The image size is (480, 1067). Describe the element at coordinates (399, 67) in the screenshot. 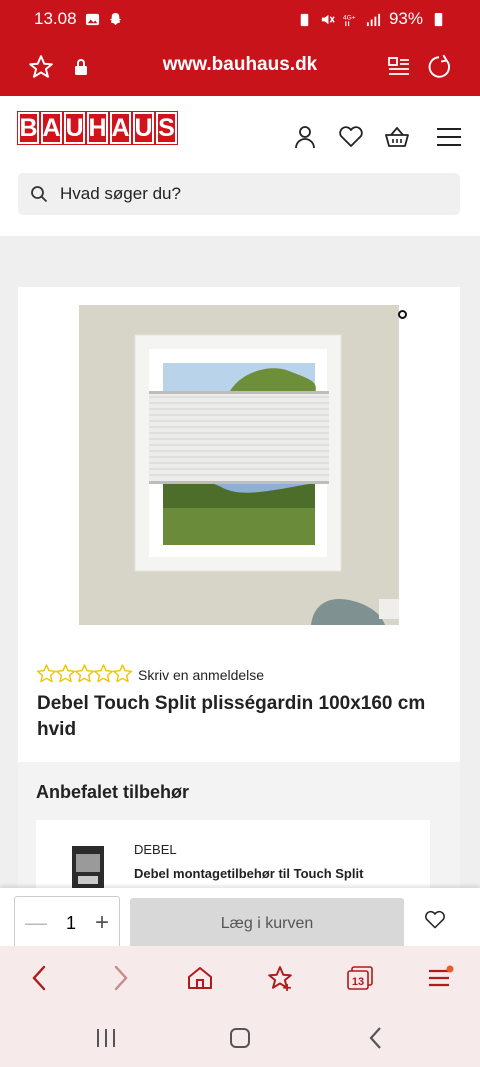

I see `reader-mode-icon` at that location.